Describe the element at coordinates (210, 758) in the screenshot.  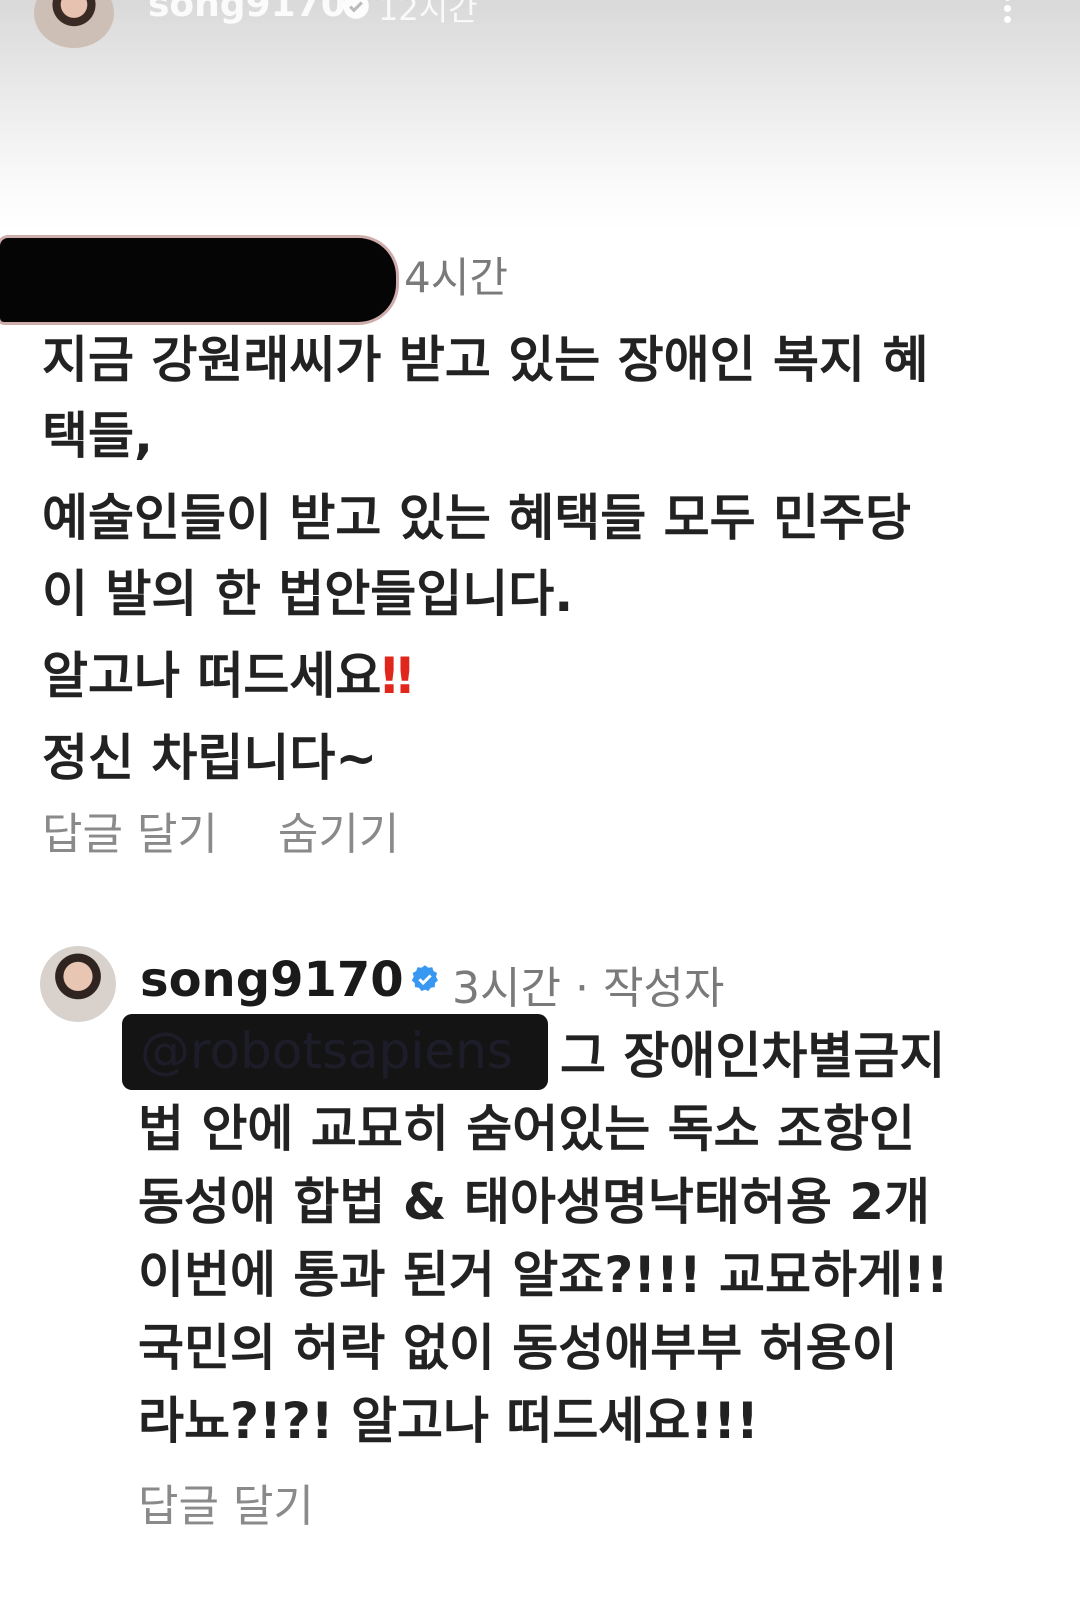
I see `comment-line: 정신 차립니다~` at that location.